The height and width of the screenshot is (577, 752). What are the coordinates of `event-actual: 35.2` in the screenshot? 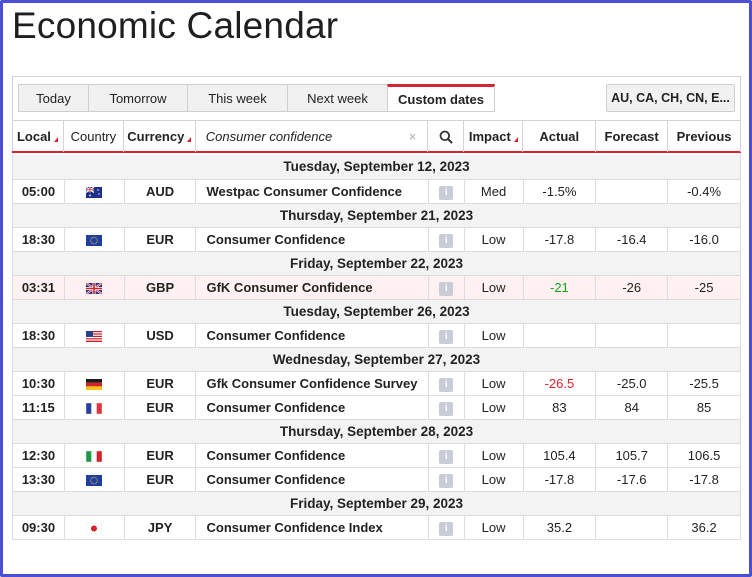 It's located at (560, 527).